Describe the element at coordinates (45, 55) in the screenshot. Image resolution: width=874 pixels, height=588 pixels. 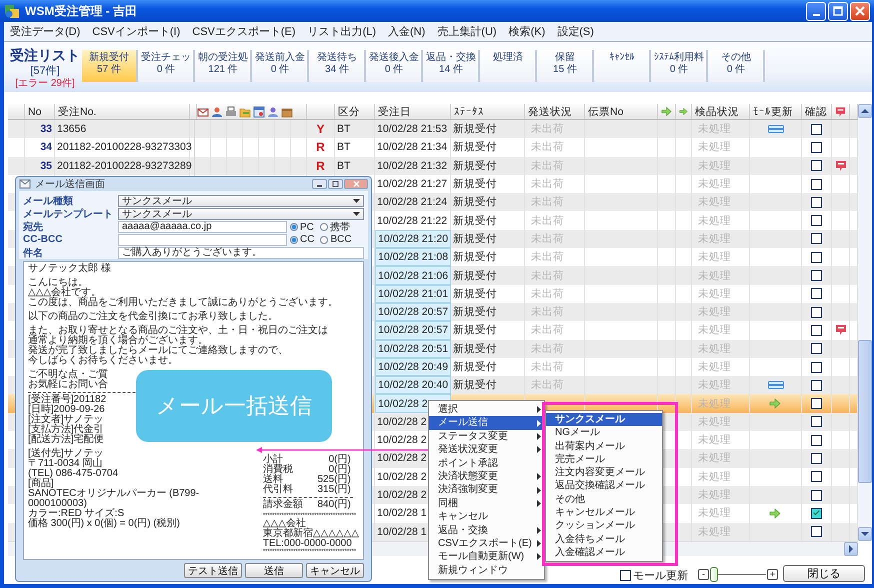
I see `list-title: 受注リスト` at that location.